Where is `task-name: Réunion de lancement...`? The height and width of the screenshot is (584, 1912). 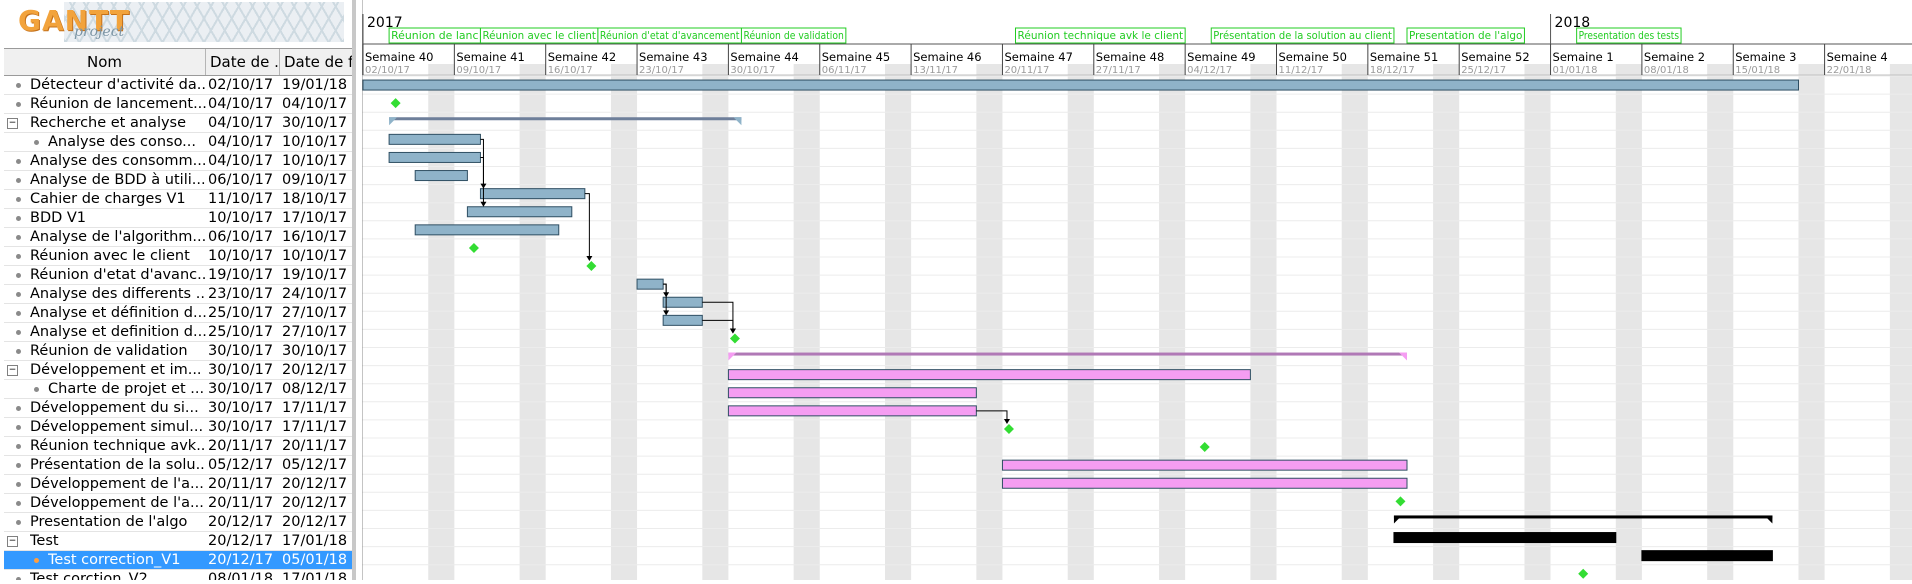 task-name: Réunion de lancement... is located at coordinates (118, 104).